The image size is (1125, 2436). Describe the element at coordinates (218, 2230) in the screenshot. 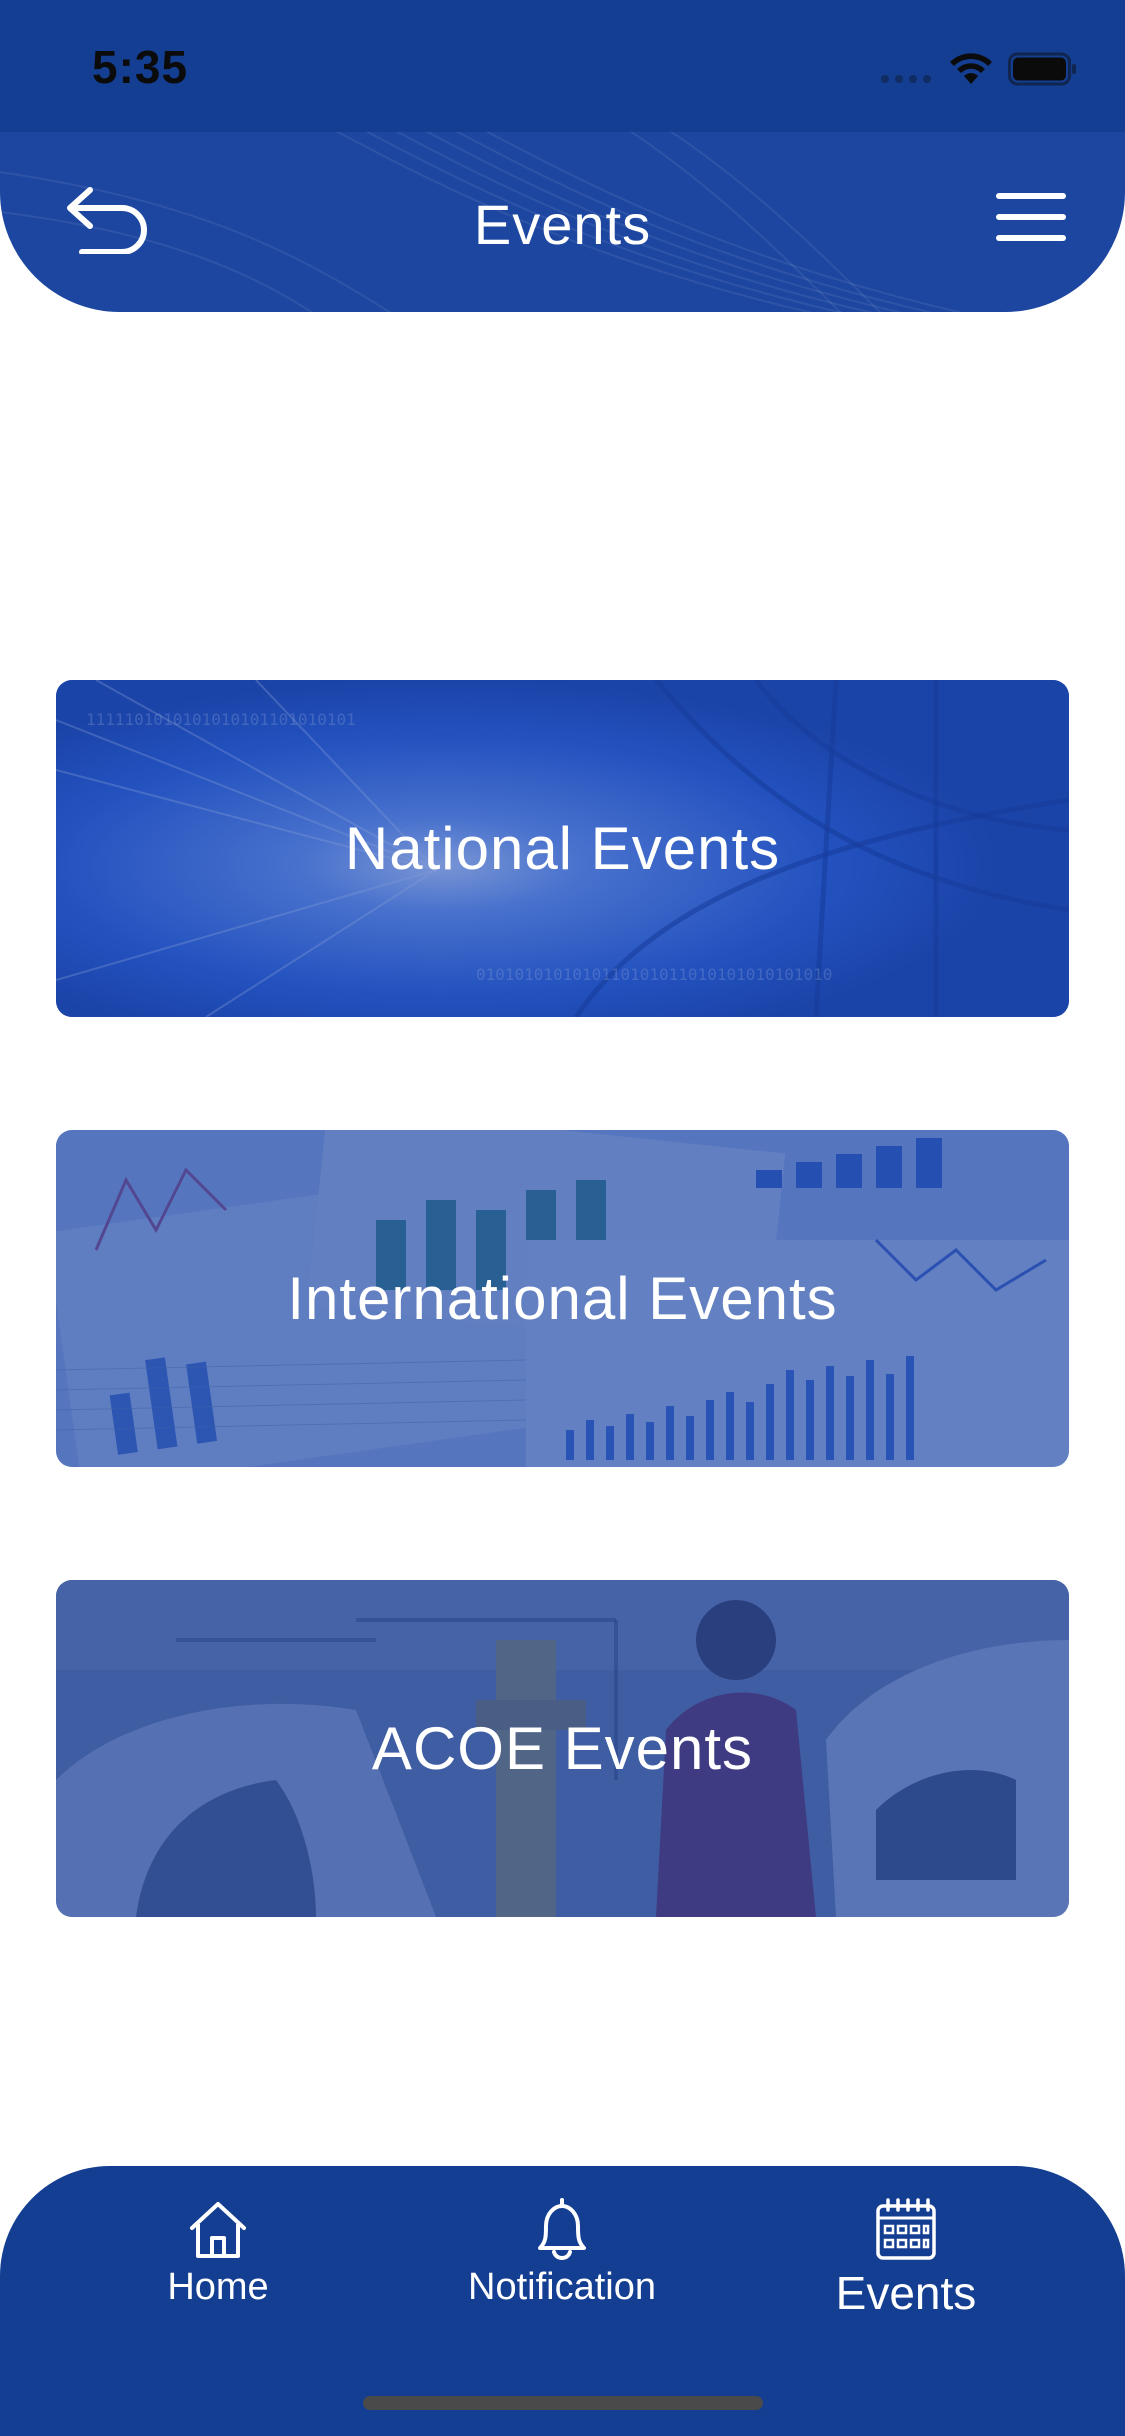

I see `home-icon` at that location.